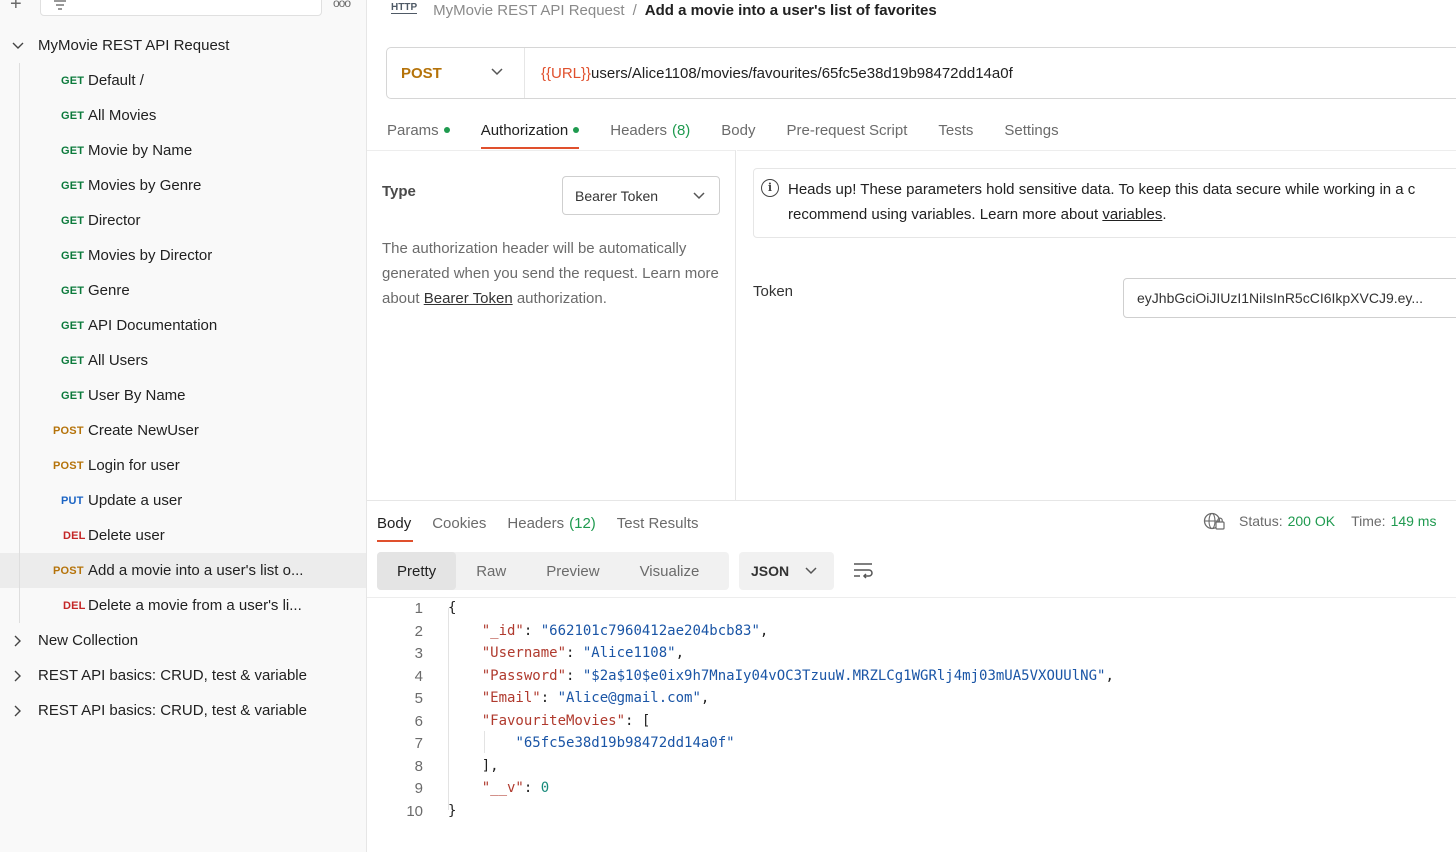 This screenshot has width=1456, height=852. Describe the element at coordinates (456, 73) in the screenshot. I see `method-select: POST` at that location.